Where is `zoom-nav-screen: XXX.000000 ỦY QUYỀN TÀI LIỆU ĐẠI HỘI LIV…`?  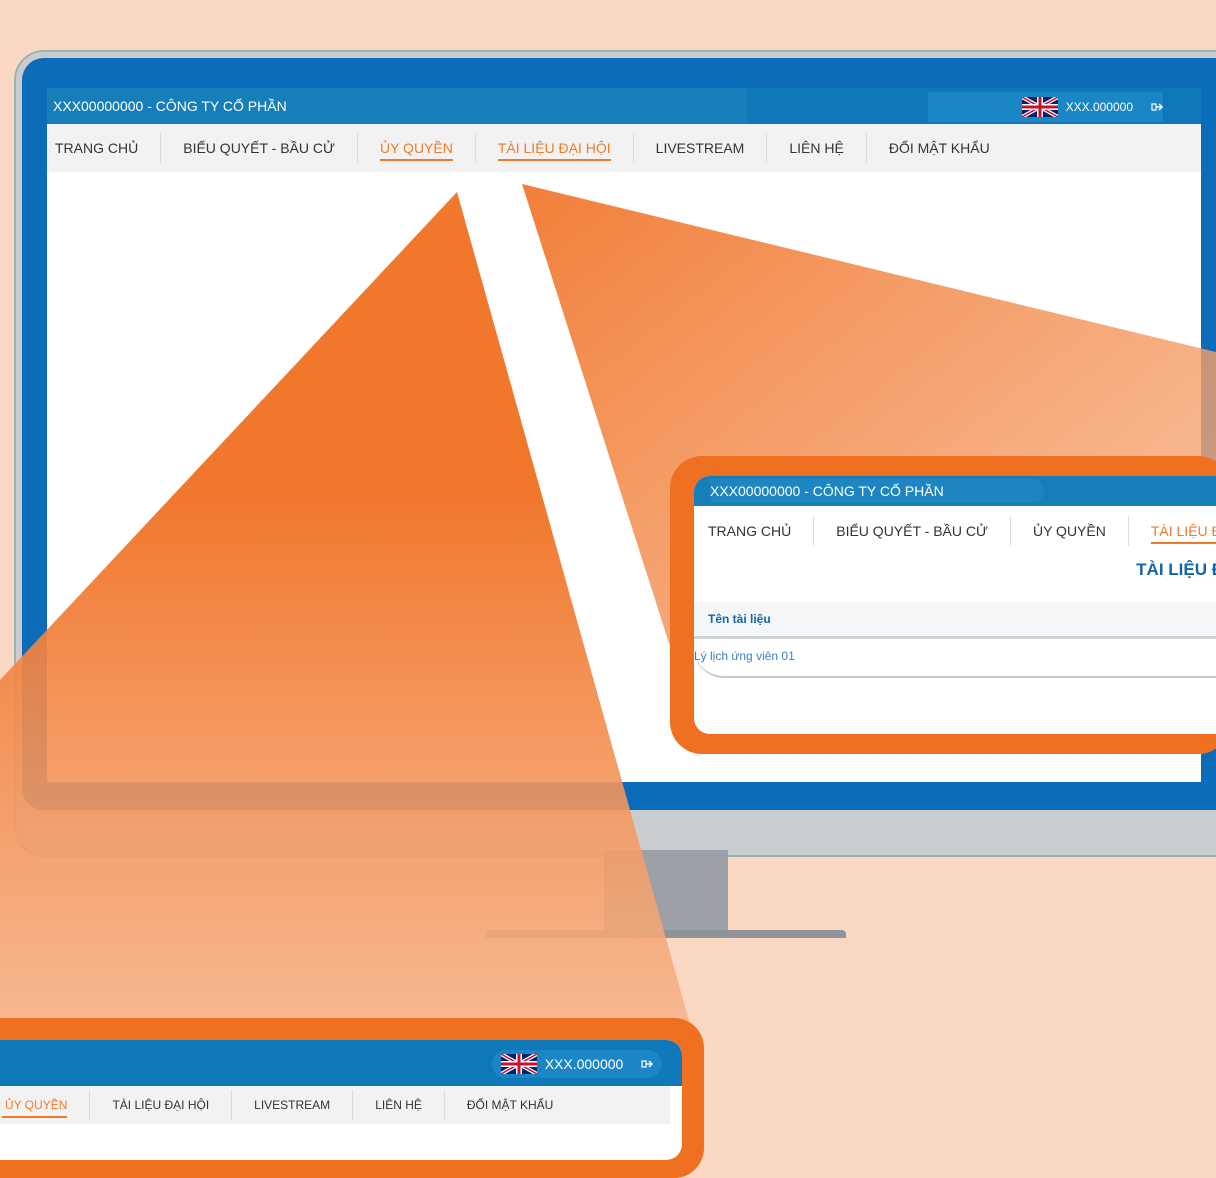 zoom-nav-screen: XXX.000000 ỦY QUYỀN TÀI LIỆU ĐẠI HỘI LIV… is located at coordinates (341, 1100).